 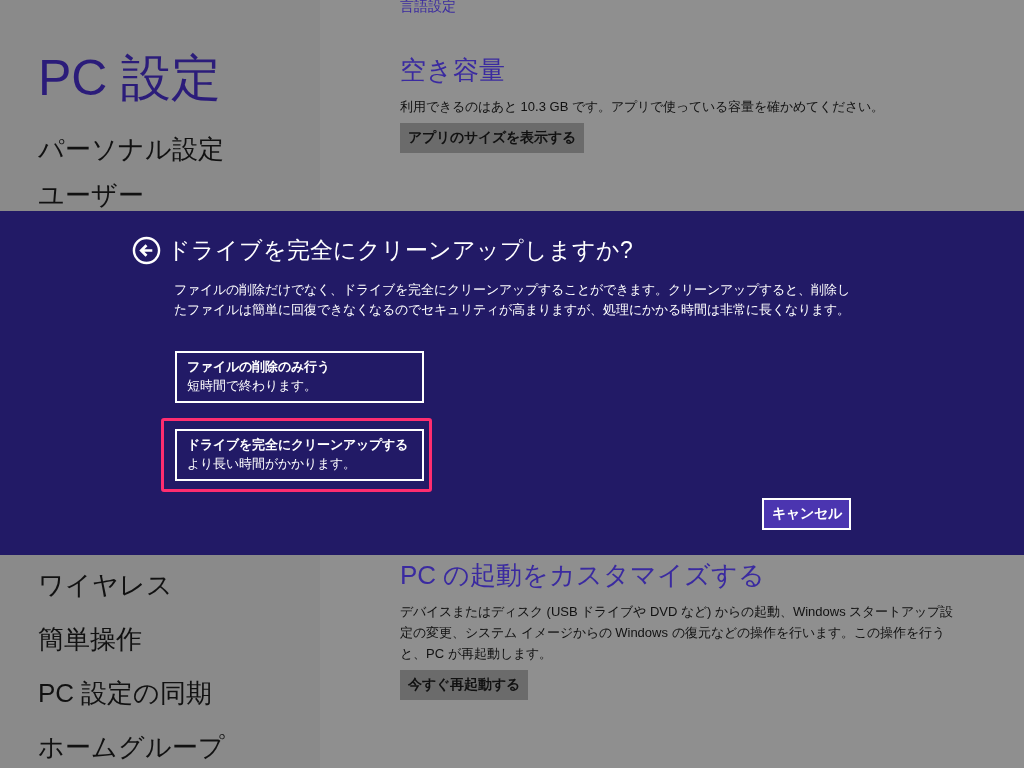 I want to click on section-button: 今すぐ再起動する, so click(x=464, y=685).